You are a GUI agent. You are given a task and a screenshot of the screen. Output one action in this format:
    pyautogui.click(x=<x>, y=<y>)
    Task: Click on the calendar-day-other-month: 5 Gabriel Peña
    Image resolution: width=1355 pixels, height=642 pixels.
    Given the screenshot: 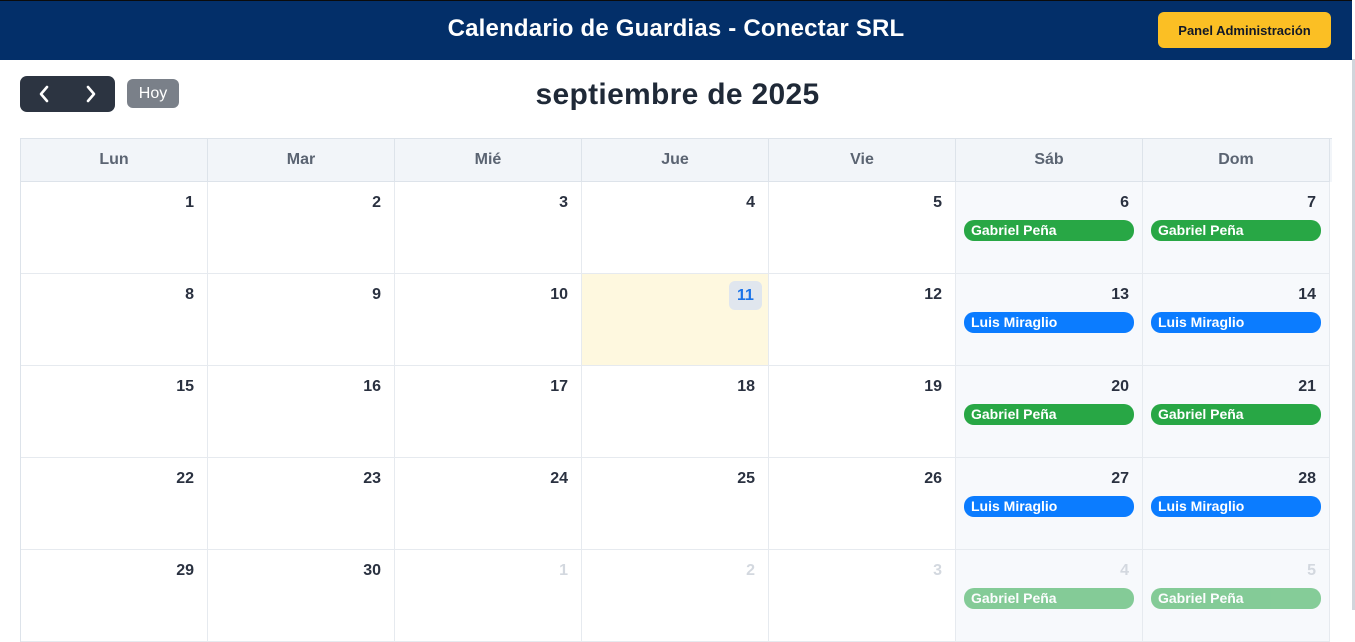 What is the action you would take?
    pyautogui.click(x=1236, y=596)
    